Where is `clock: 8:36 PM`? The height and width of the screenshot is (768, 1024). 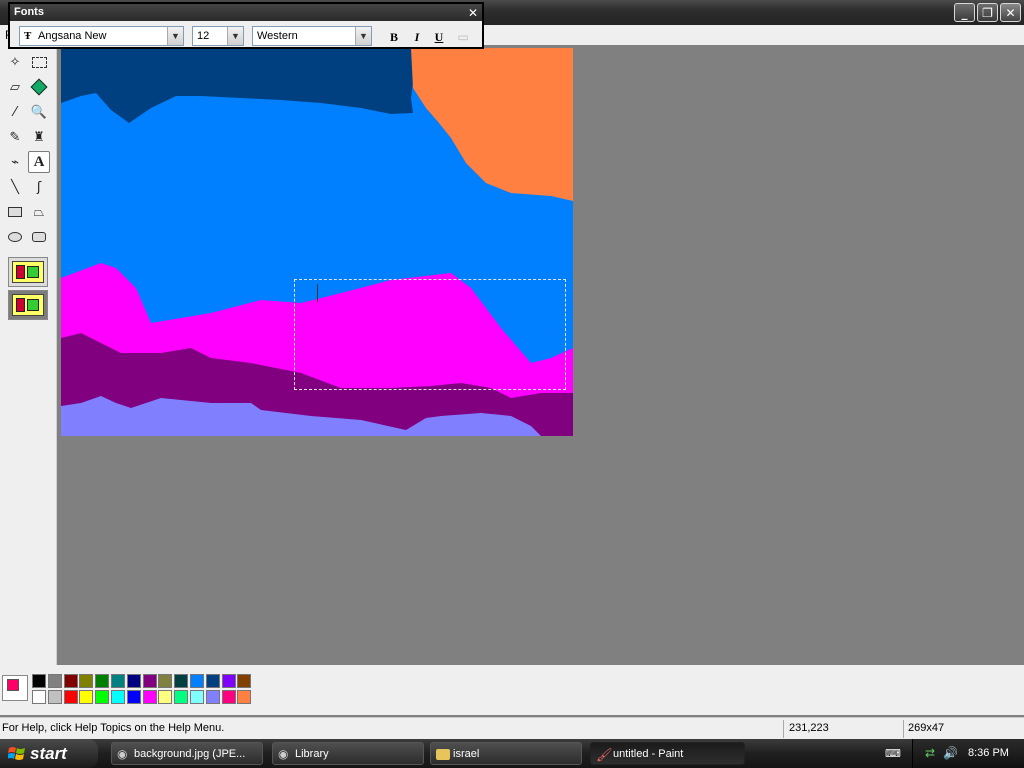
clock: 8:36 PM is located at coordinates (988, 753).